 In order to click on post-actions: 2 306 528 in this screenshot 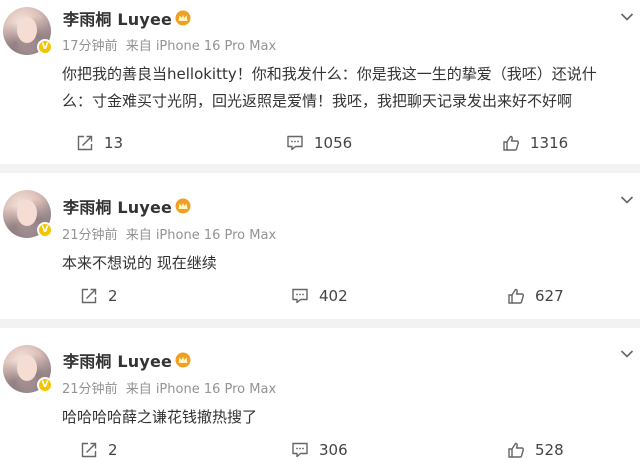, I will do `click(320, 450)`.